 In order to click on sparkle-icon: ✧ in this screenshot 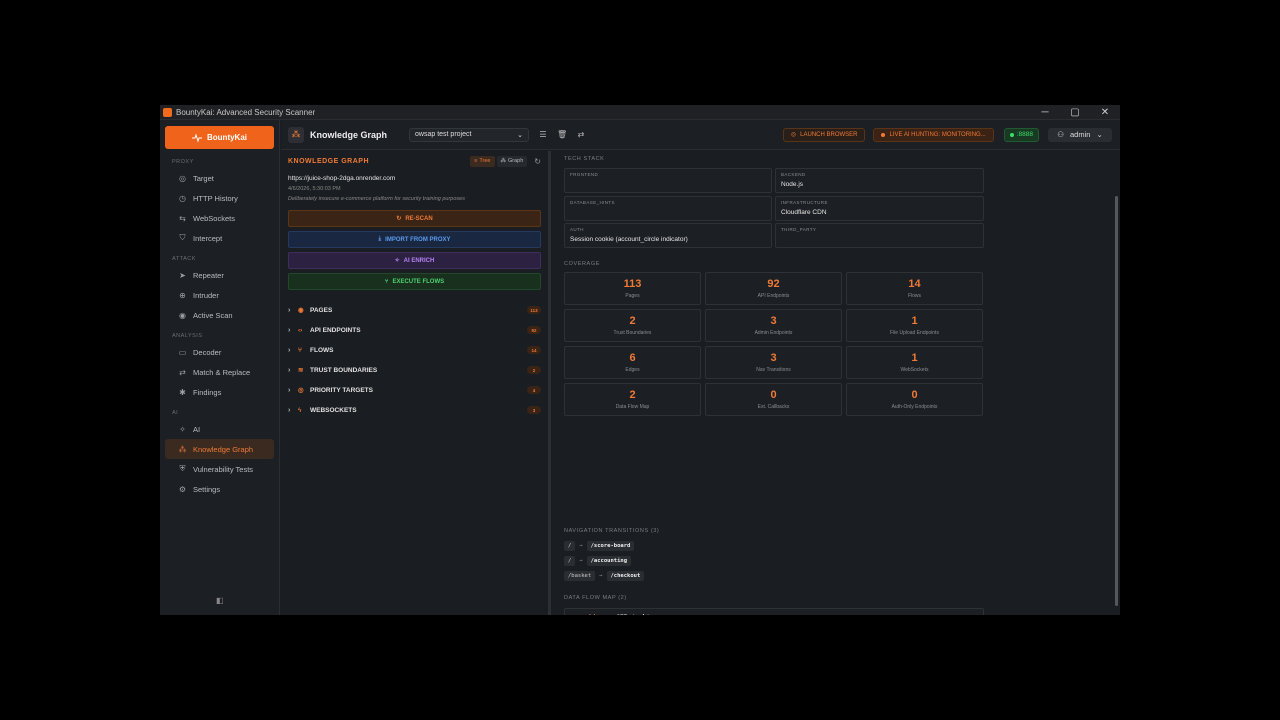, I will do `click(397, 261)`.